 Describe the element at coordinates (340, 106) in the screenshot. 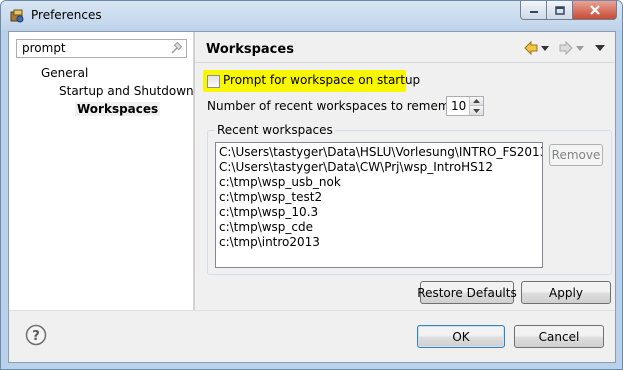

I see `recent-count-label: Number of recent workspaces to remember:` at that location.